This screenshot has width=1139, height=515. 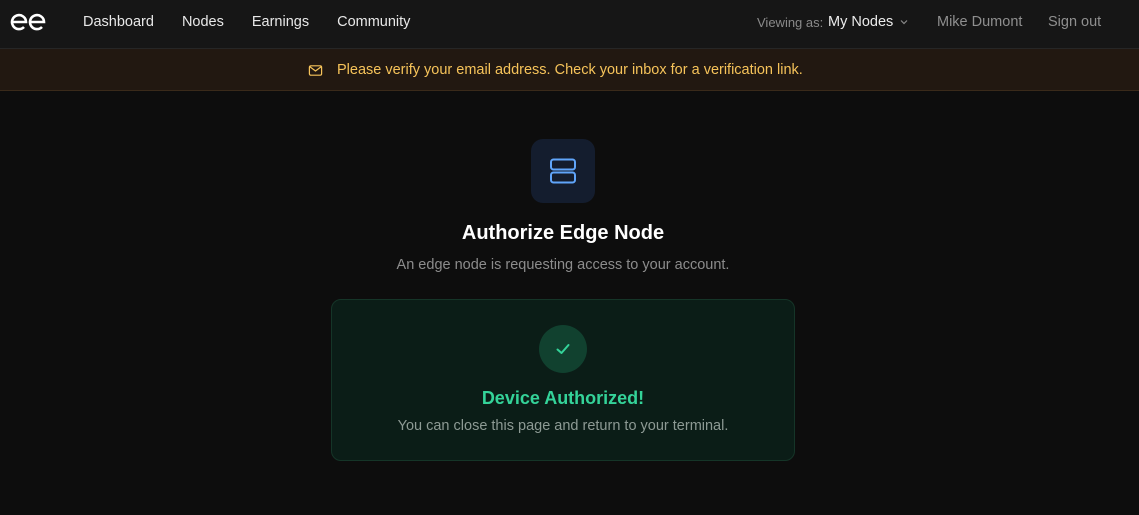 What do you see at coordinates (1074, 22) in the screenshot?
I see `sign-out-link: Sign out` at bounding box center [1074, 22].